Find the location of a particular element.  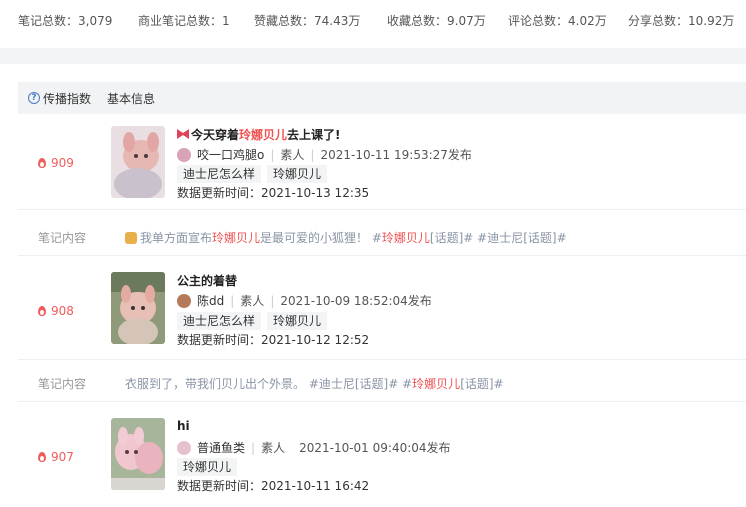

publish-time: 2021-10-09 18:52:04发布 is located at coordinates (356, 301).